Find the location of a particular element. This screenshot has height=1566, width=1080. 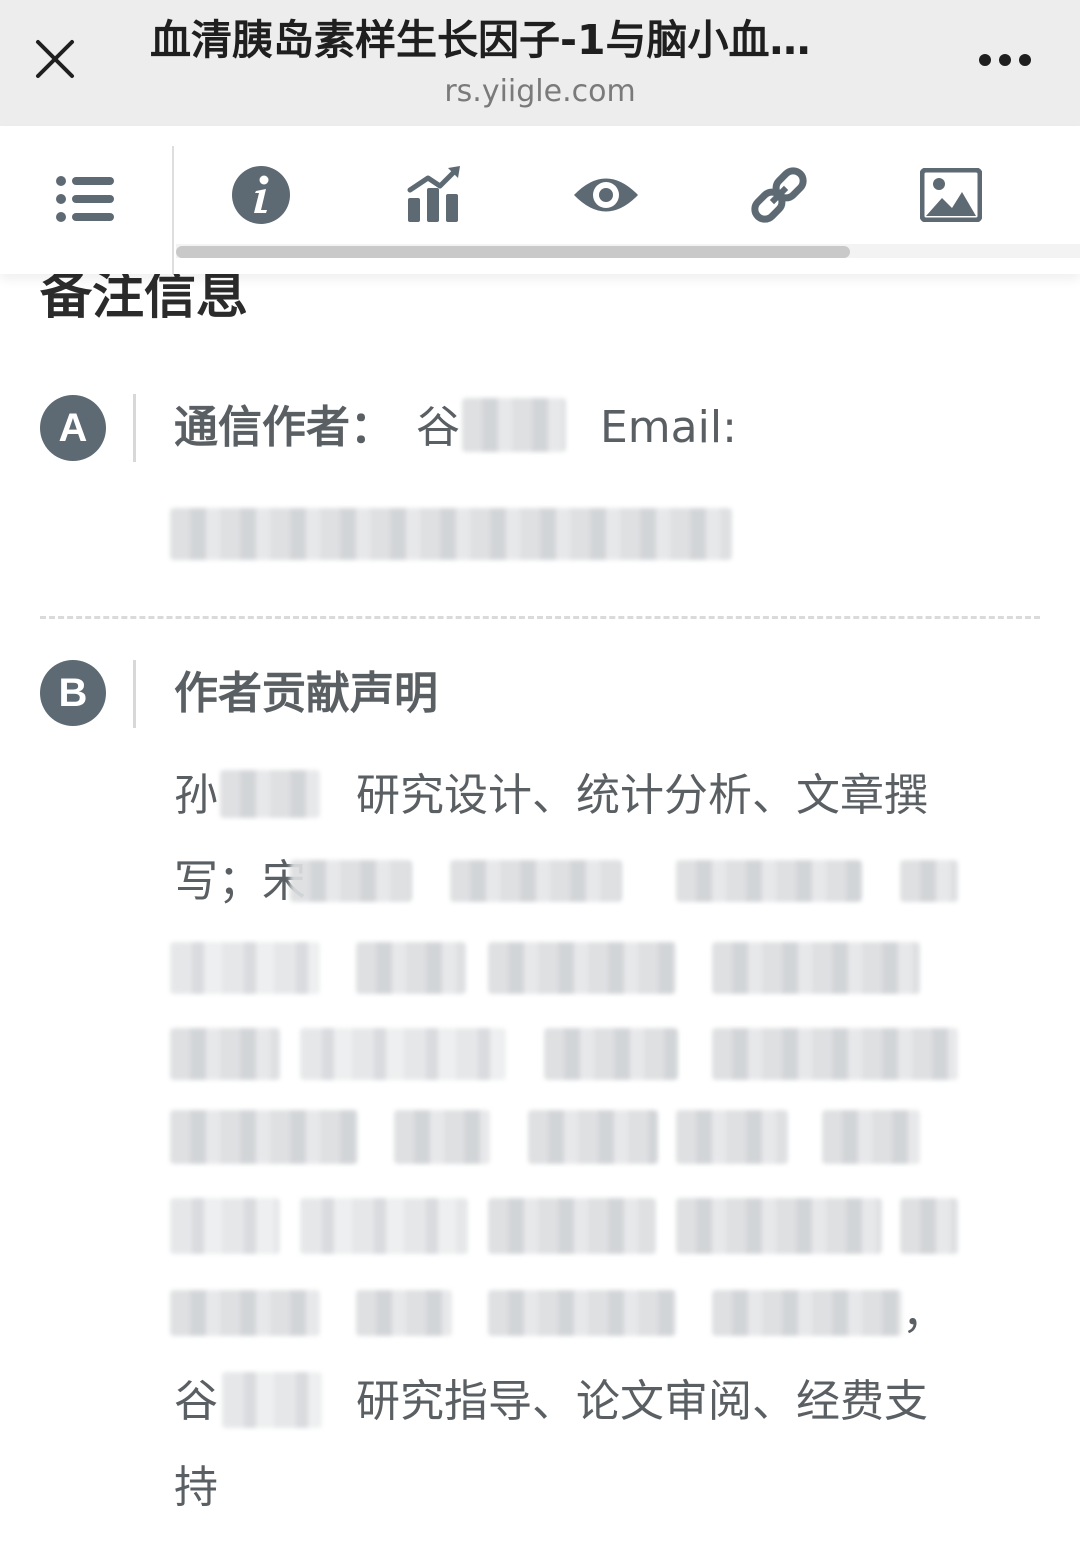

more-icon is located at coordinates (1005, 60).